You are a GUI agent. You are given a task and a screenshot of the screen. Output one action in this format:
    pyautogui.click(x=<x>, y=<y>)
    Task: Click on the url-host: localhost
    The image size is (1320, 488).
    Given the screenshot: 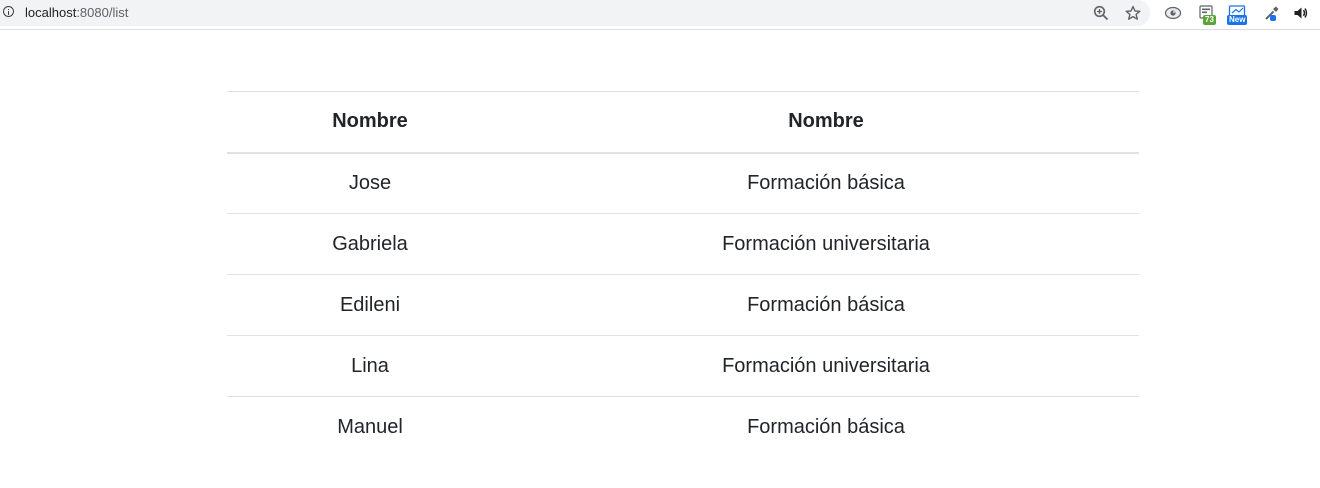 What is the action you would take?
    pyautogui.click(x=51, y=12)
    